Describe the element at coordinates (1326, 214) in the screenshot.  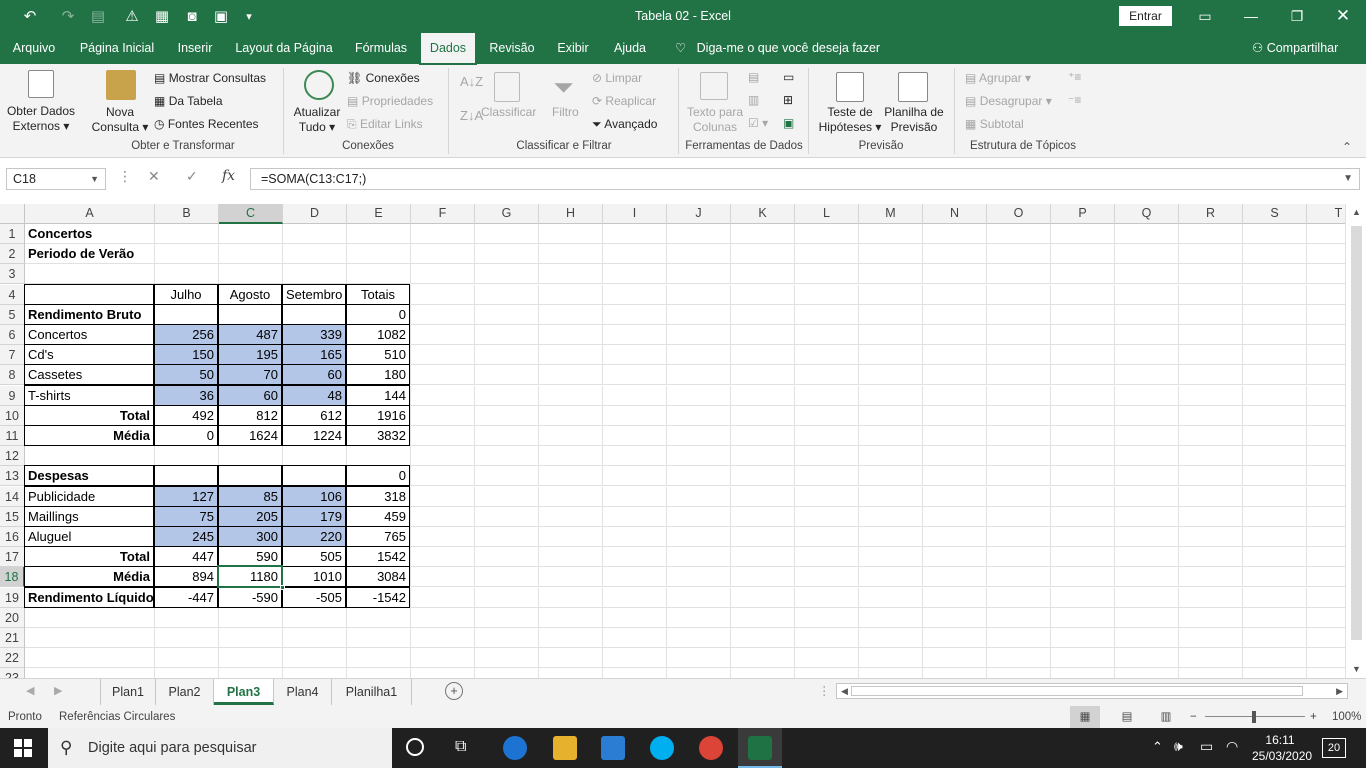
I see `column-header-t: T` at that location.